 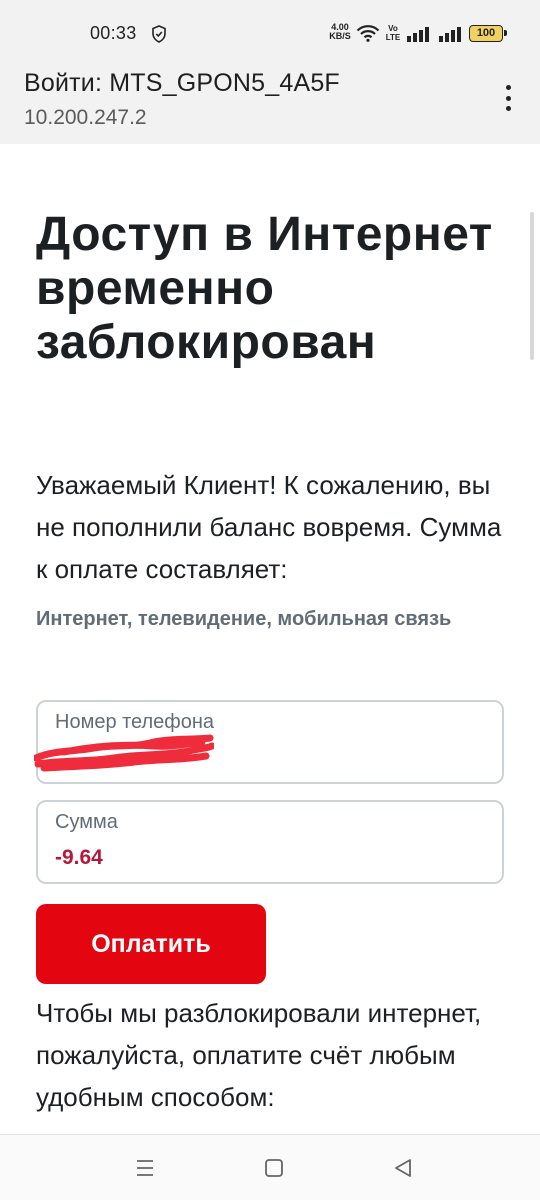 What do you see at coordinates (264, 288) in the screenshot?
I see `blocked-headline: Доступ в Интернет временно заблокирован` at bounding box center [264, 288].